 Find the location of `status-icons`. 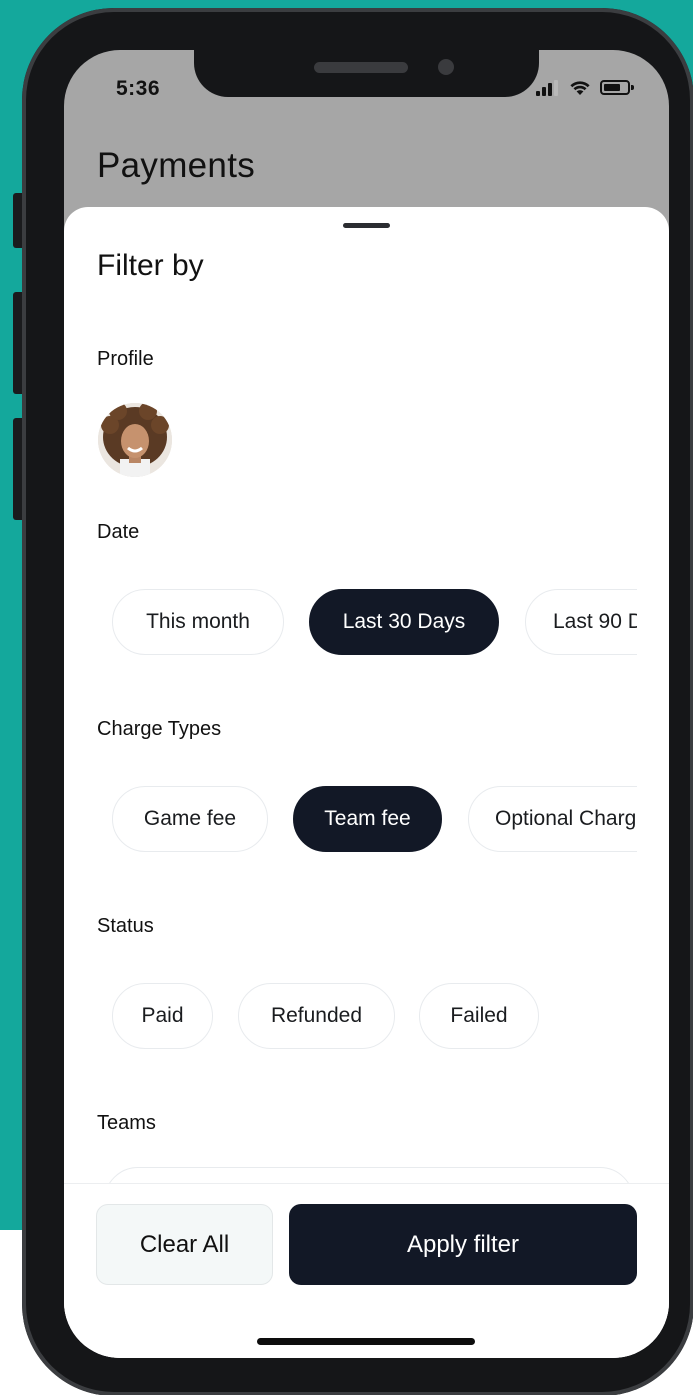

status-icons is located at coordinates (591, 87).